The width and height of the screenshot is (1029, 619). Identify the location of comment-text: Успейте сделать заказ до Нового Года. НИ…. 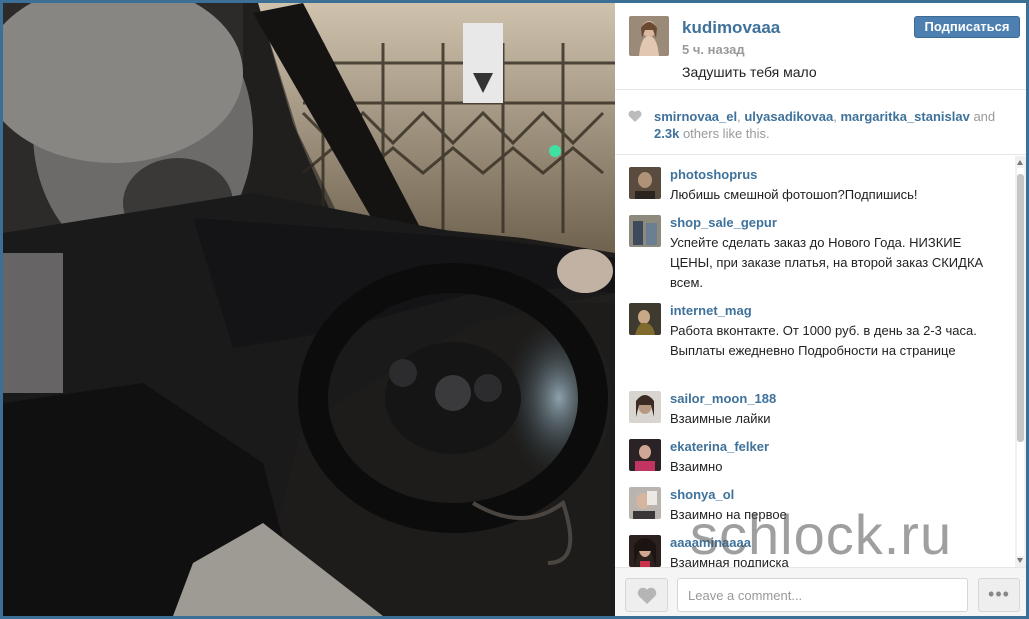
(827, 262).